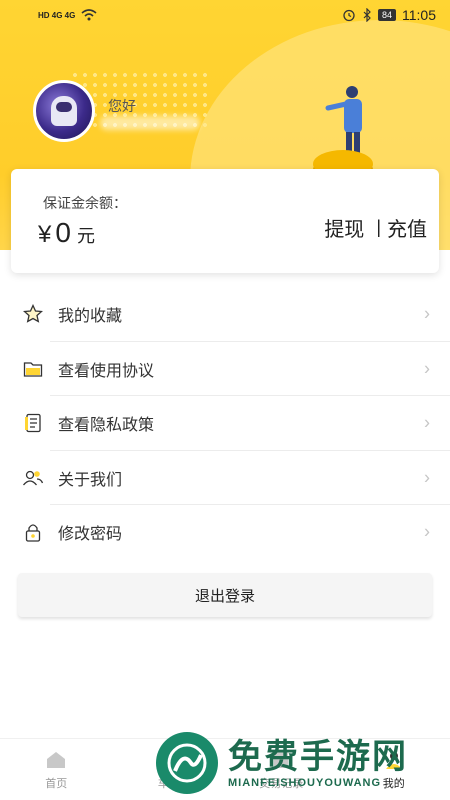 The height and width of the screenshot is (800, 450). Describe the element at coordinates (225, 15) in the screenshot. I see `status-bar: HD 4G 4G 84 11:05` at that location.